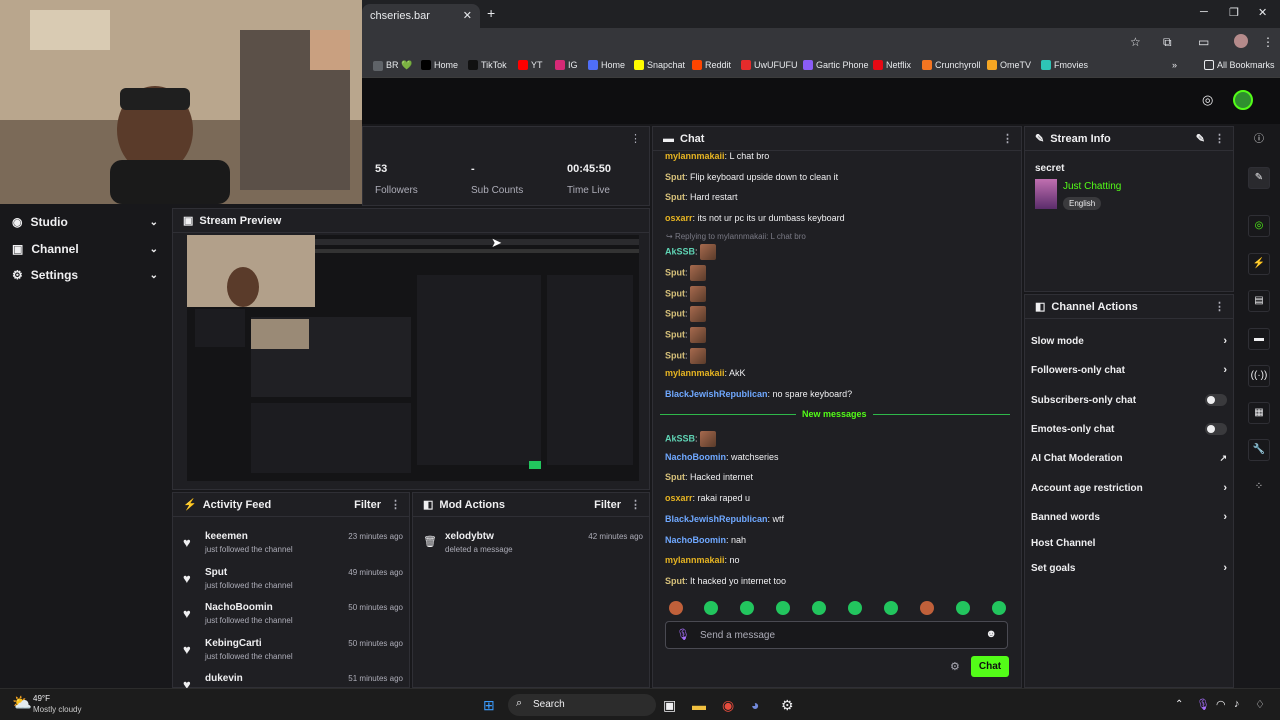  I want to click on bookmark-item: IG, so click(566, 65).